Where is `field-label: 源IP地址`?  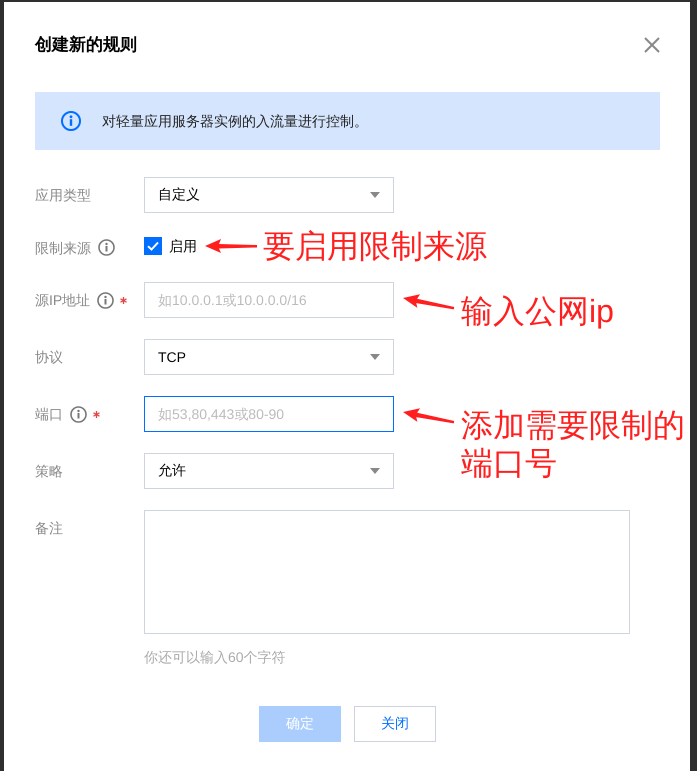 field-label: 源IP地址 is located at coordinates (62, 300).